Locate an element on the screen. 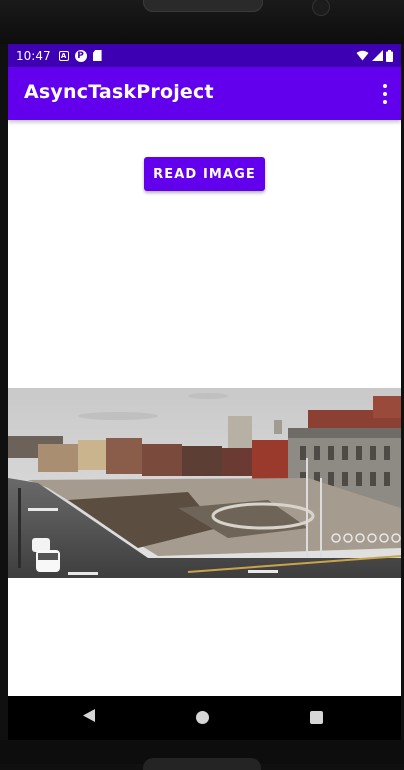  home-icon is located at coordinates (202, 717).